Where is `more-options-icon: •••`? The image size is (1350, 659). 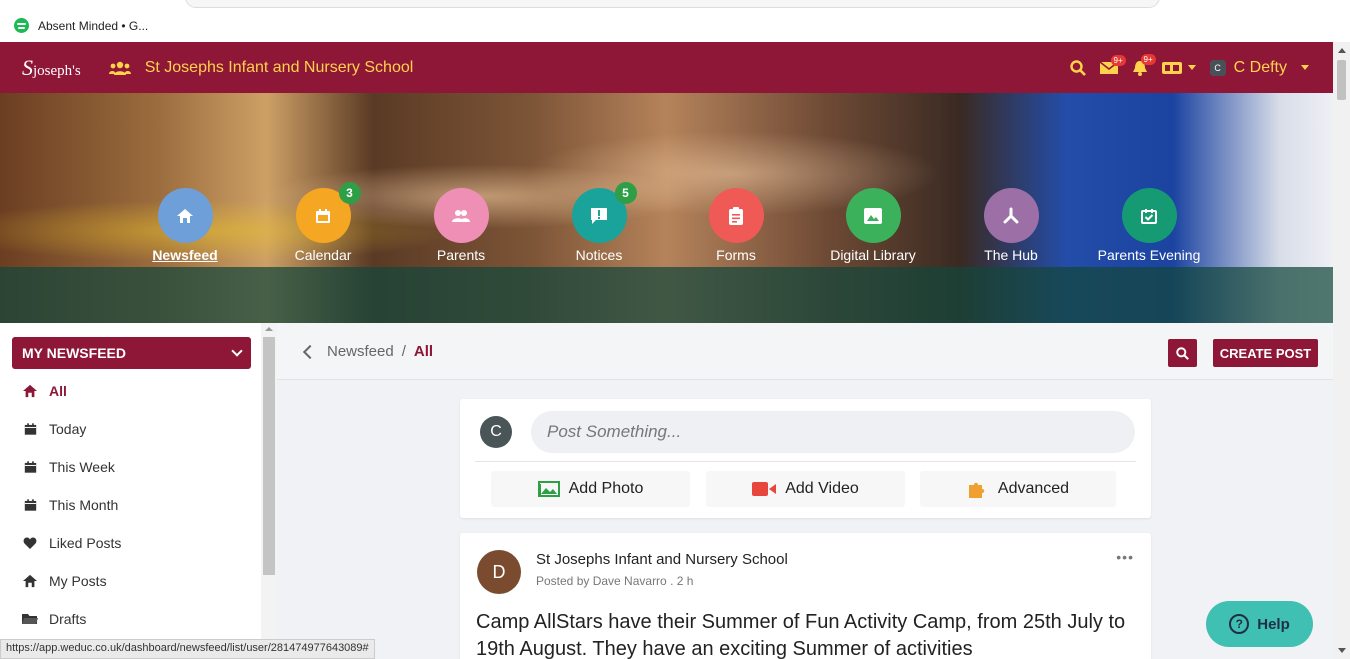
more-options-icon: ••• is located at coordinates (1125, 557).